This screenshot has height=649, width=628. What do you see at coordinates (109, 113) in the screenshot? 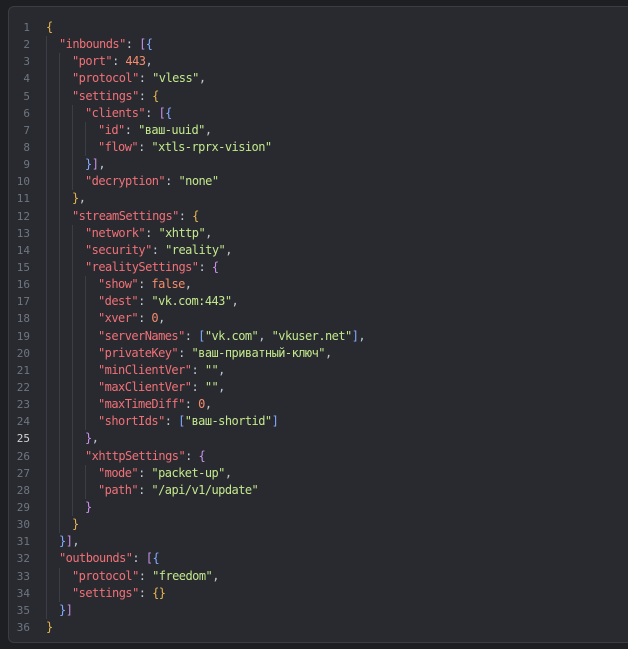
I see `code-text: "clients": [{` at bounding box center [109, 113].